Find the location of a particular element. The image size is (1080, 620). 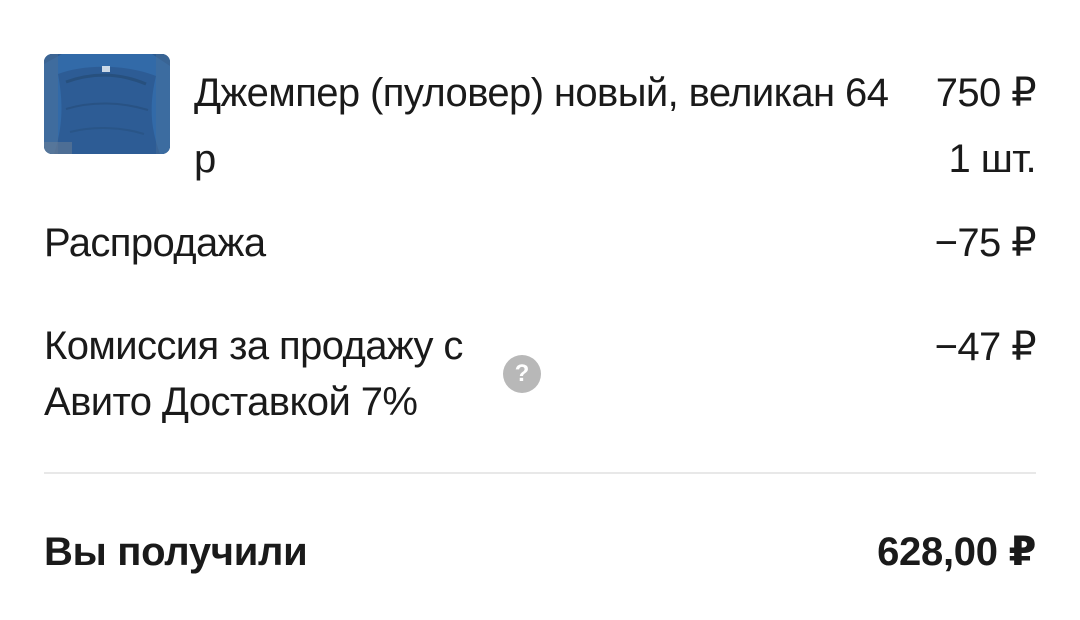

product-quantity: 1 шт. is located at coordinates (992, 159).